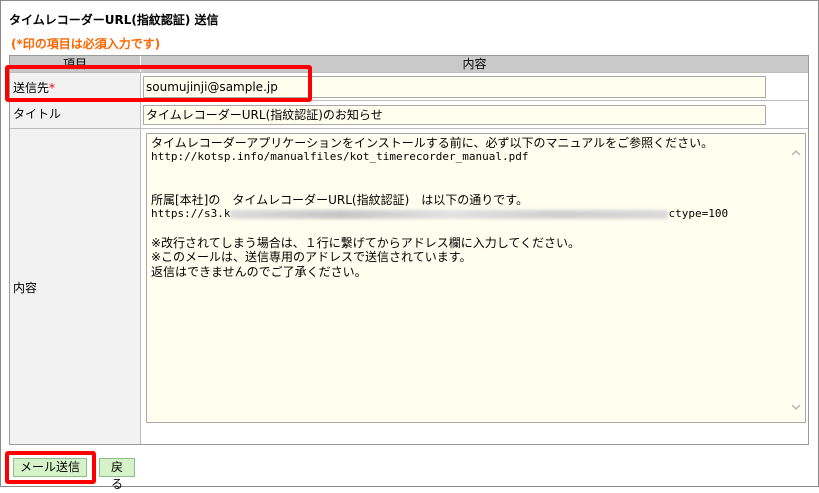 The image size is (819, 493). Describe the element at coordinates (25, 288) in the screenshot. I see `body-label: 内容` at that location.